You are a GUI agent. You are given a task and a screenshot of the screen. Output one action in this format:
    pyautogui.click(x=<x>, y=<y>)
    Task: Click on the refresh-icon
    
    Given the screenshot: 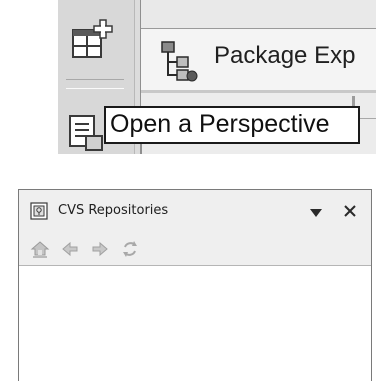 What is the action you would take?
    pyautogui.click(x=130, y=249)
    